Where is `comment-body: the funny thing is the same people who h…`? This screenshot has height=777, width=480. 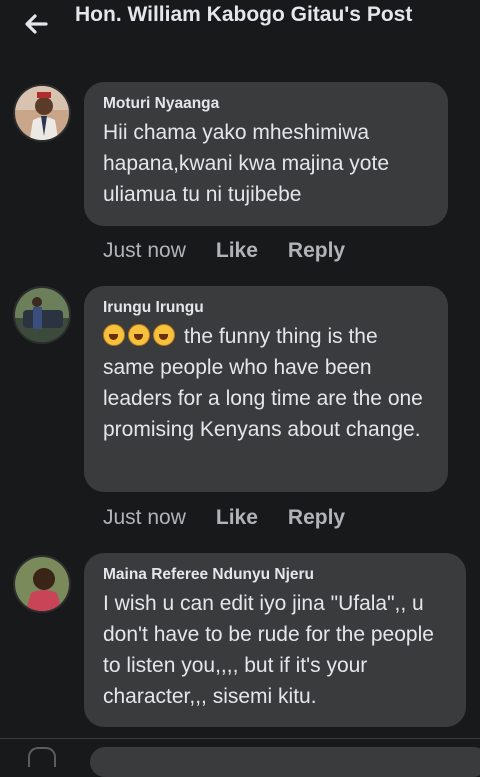 comment-body: the funny thing is the same people who h… is located at coordinates (266, 383).